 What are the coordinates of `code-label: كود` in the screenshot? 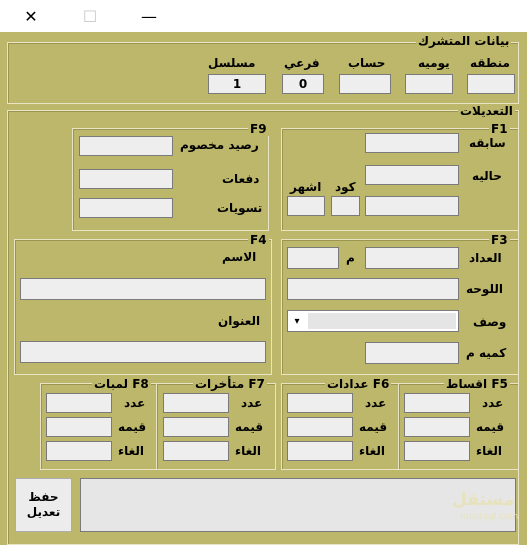 It's located at (345, 187).